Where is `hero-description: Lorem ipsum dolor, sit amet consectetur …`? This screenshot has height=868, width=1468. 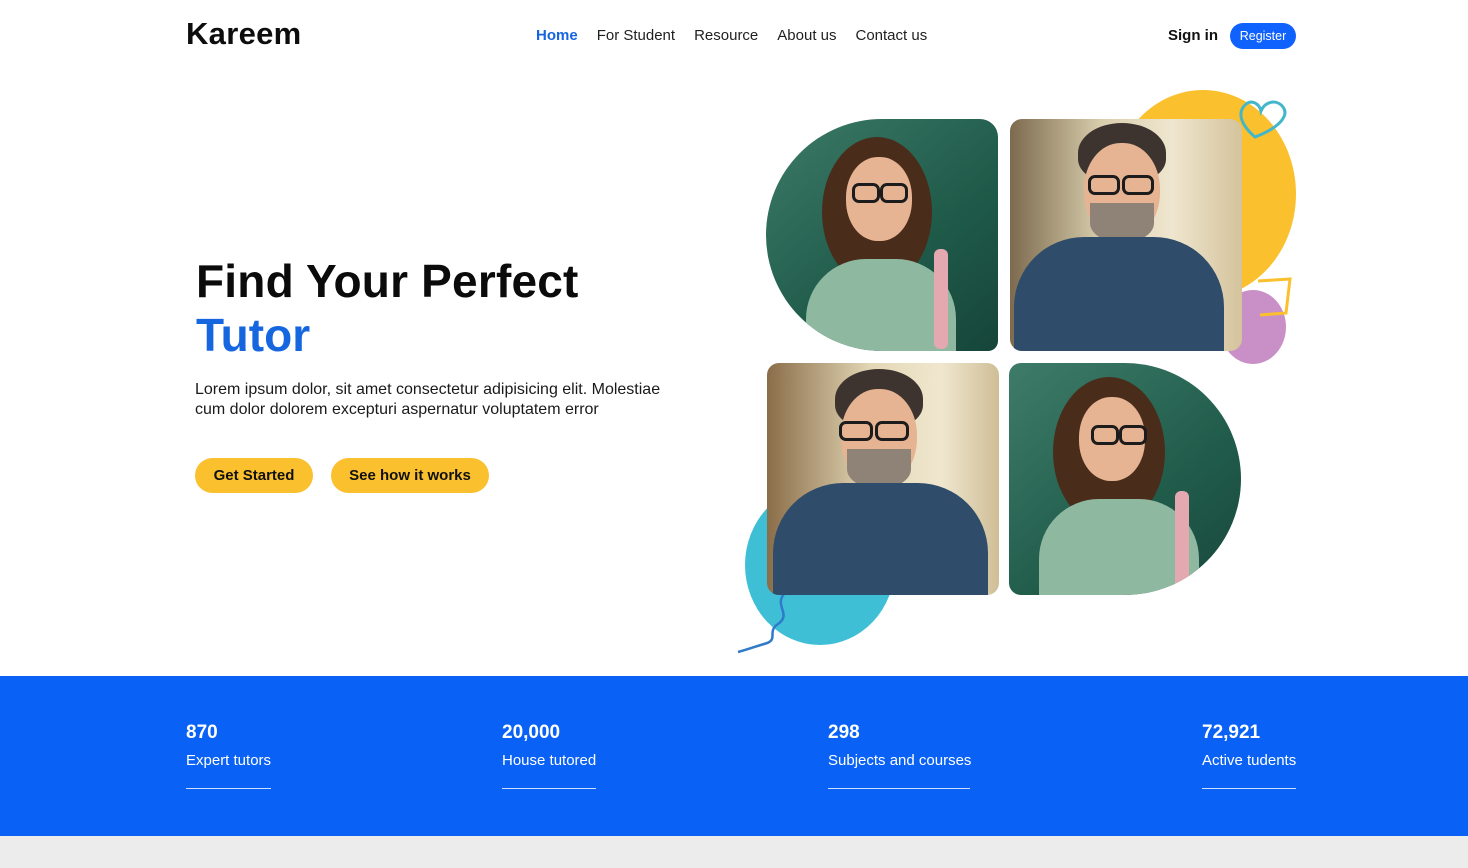 hero-description: Lorem ipsum dolor, sit amet consectetur … is located at coordinates (428, 399).